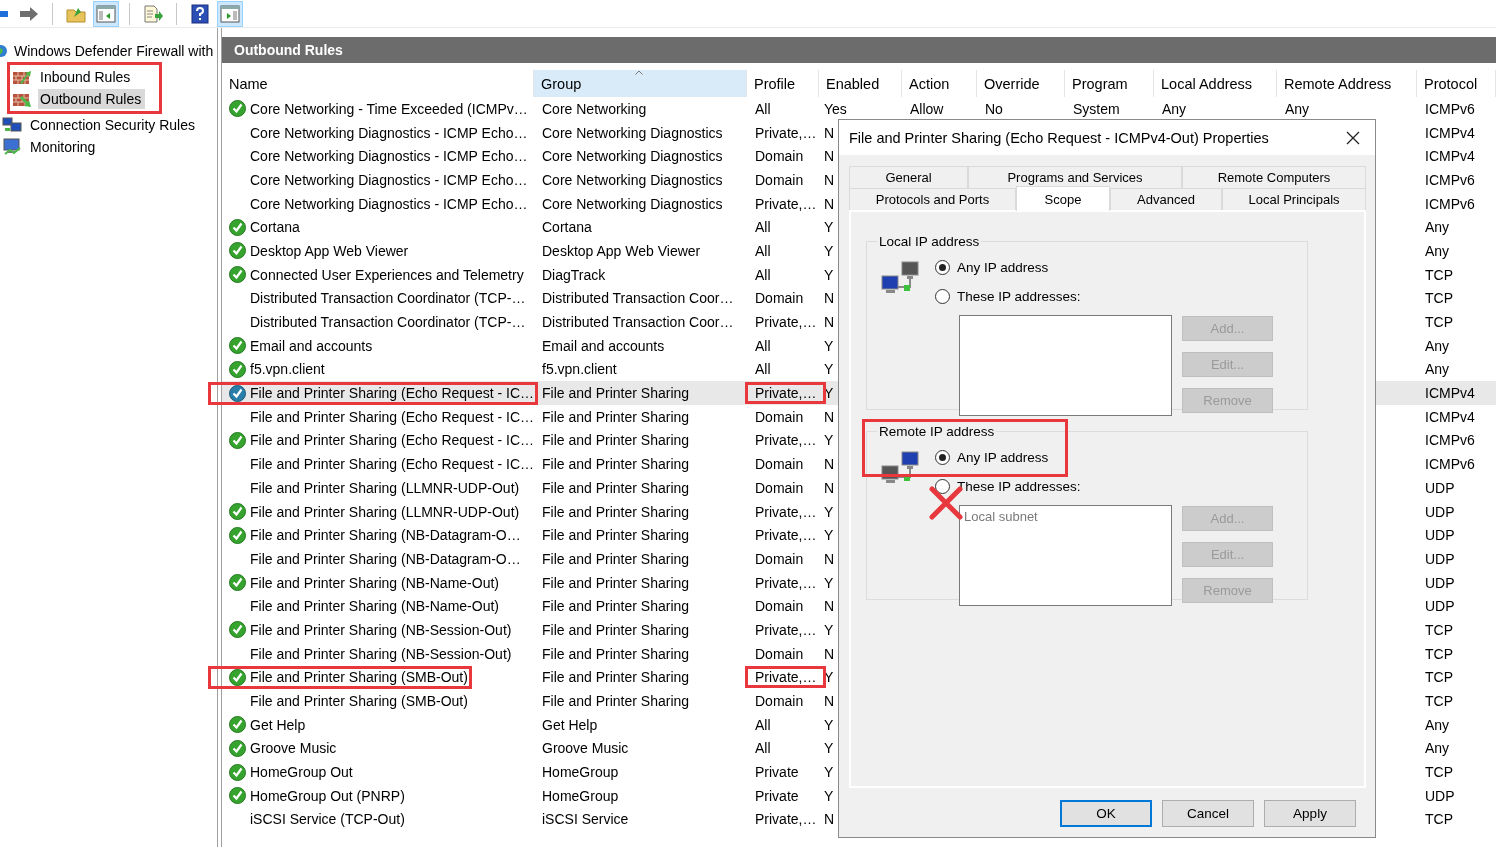 This screenshot has width=1496, height=847. Describe the element at coordinates (777, 772) in the screenshot. I see `table-cell: Private` at that location.